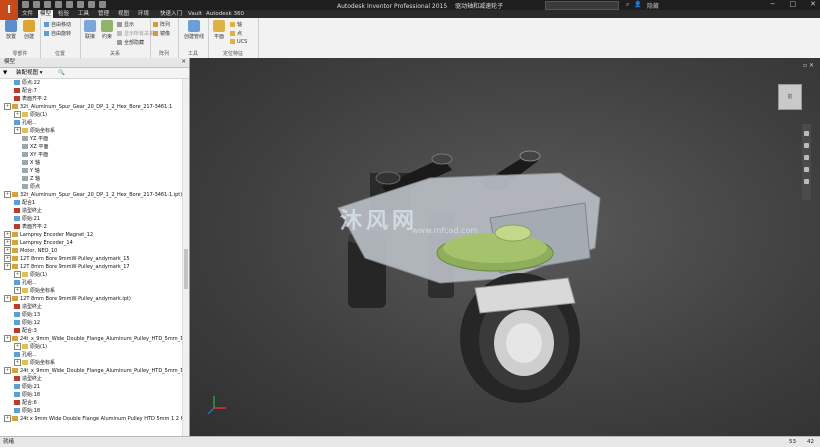  I want to click on tab-environments: 环境, so click(143, 14).